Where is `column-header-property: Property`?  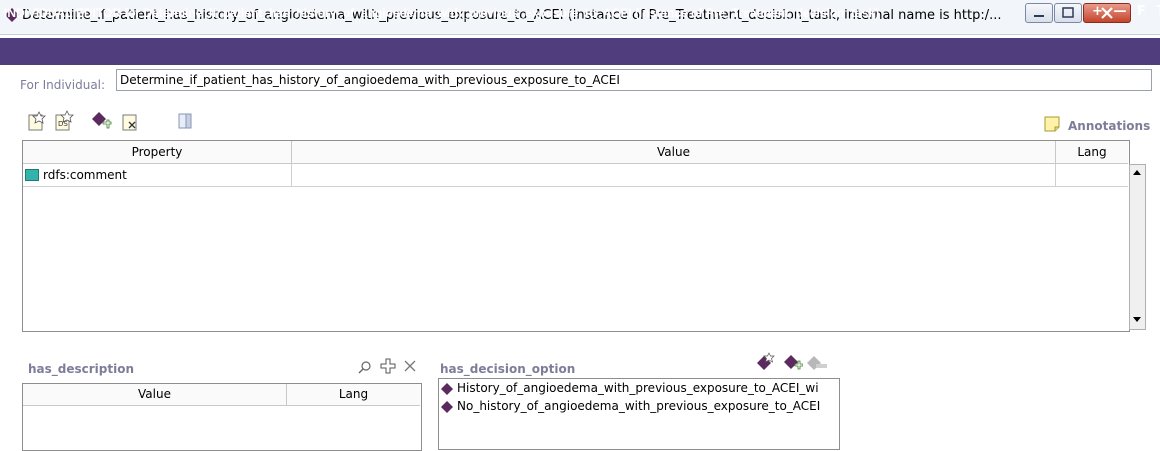
column-header-property: Property is located at coordinates (157, 152).